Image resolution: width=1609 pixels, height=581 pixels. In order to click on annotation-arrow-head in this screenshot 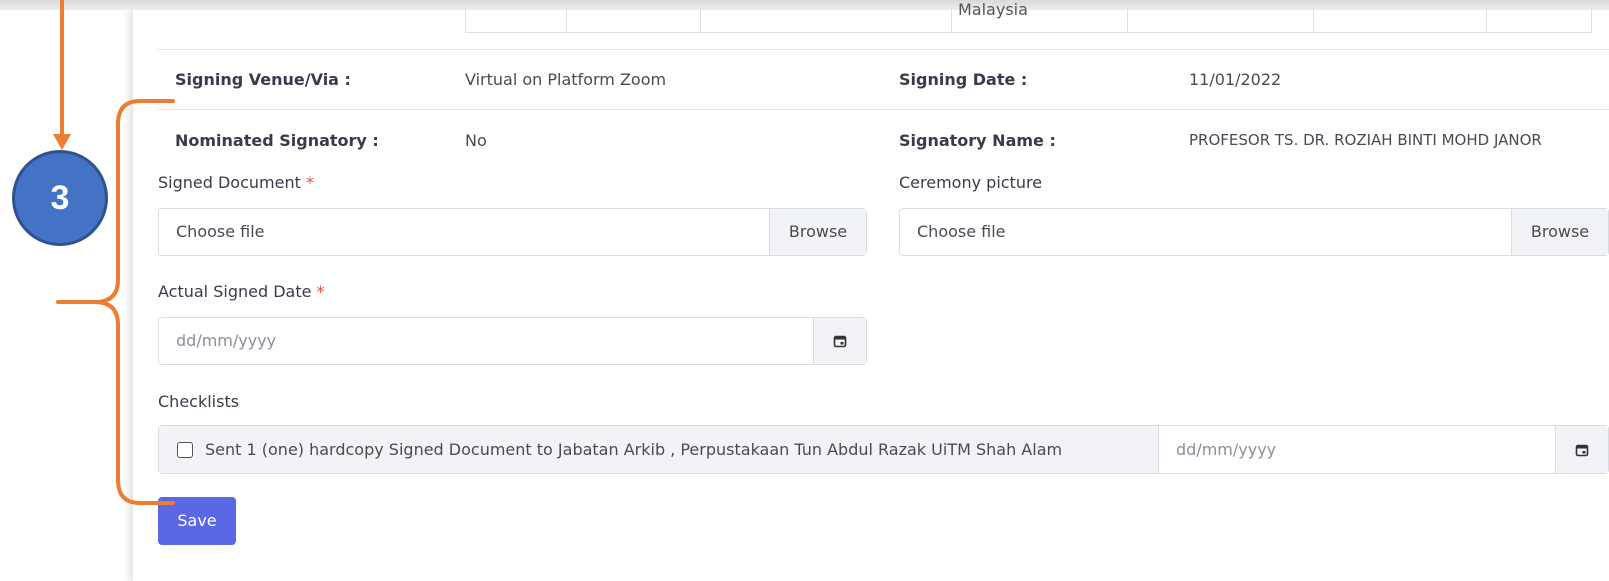, I will do `click(62, 142)`.